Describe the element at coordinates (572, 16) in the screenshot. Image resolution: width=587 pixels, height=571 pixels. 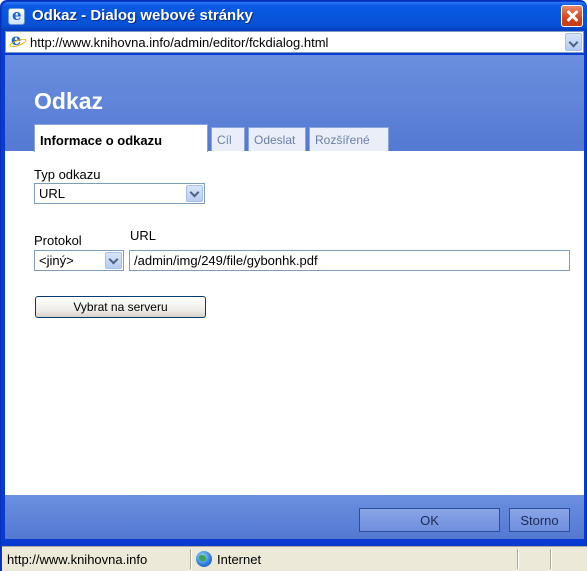
I see `close-button` at that location.